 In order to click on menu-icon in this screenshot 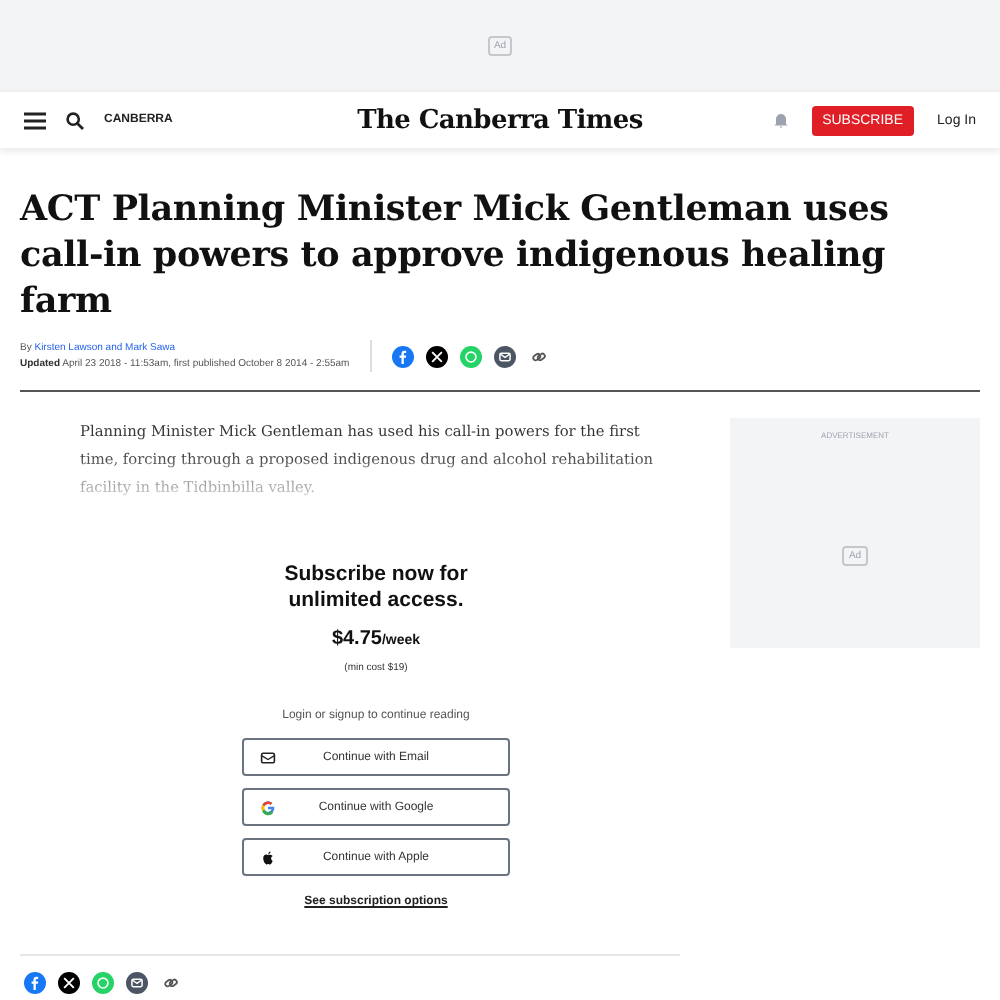, I will do `click(35, 120)`.